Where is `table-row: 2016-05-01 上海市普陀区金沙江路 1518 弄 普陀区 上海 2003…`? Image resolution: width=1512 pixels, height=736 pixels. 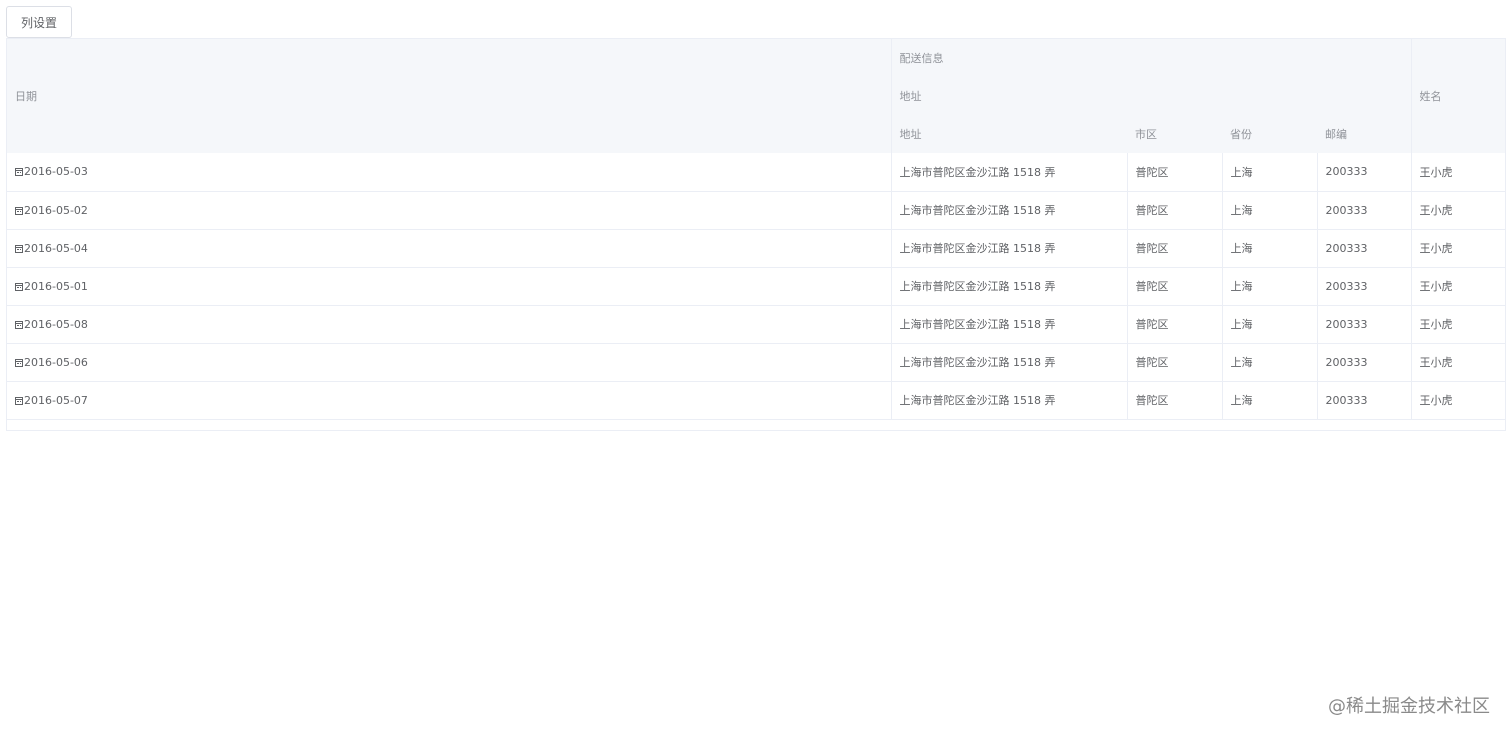 table-row: 2016-05-01 上海市普陀区金沙江路 1518 弄 普陀区 上海 2003… is located at coordinates (756, 286).